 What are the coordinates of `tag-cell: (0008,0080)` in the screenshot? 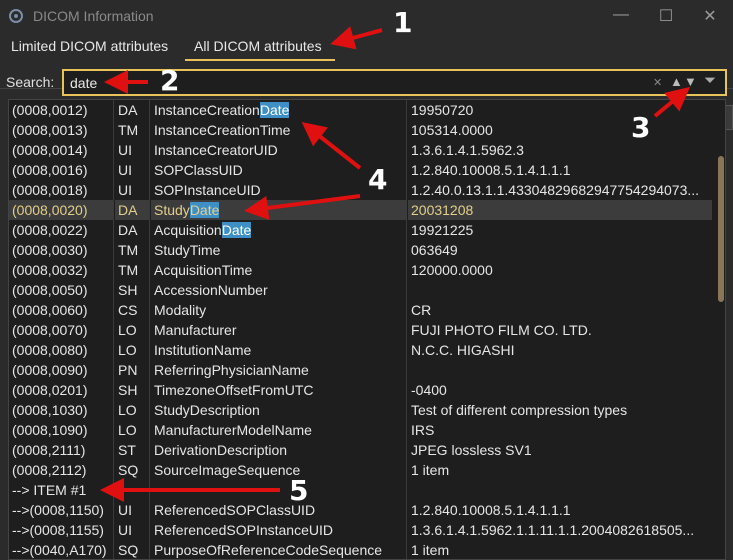 It's located at (50, 350).